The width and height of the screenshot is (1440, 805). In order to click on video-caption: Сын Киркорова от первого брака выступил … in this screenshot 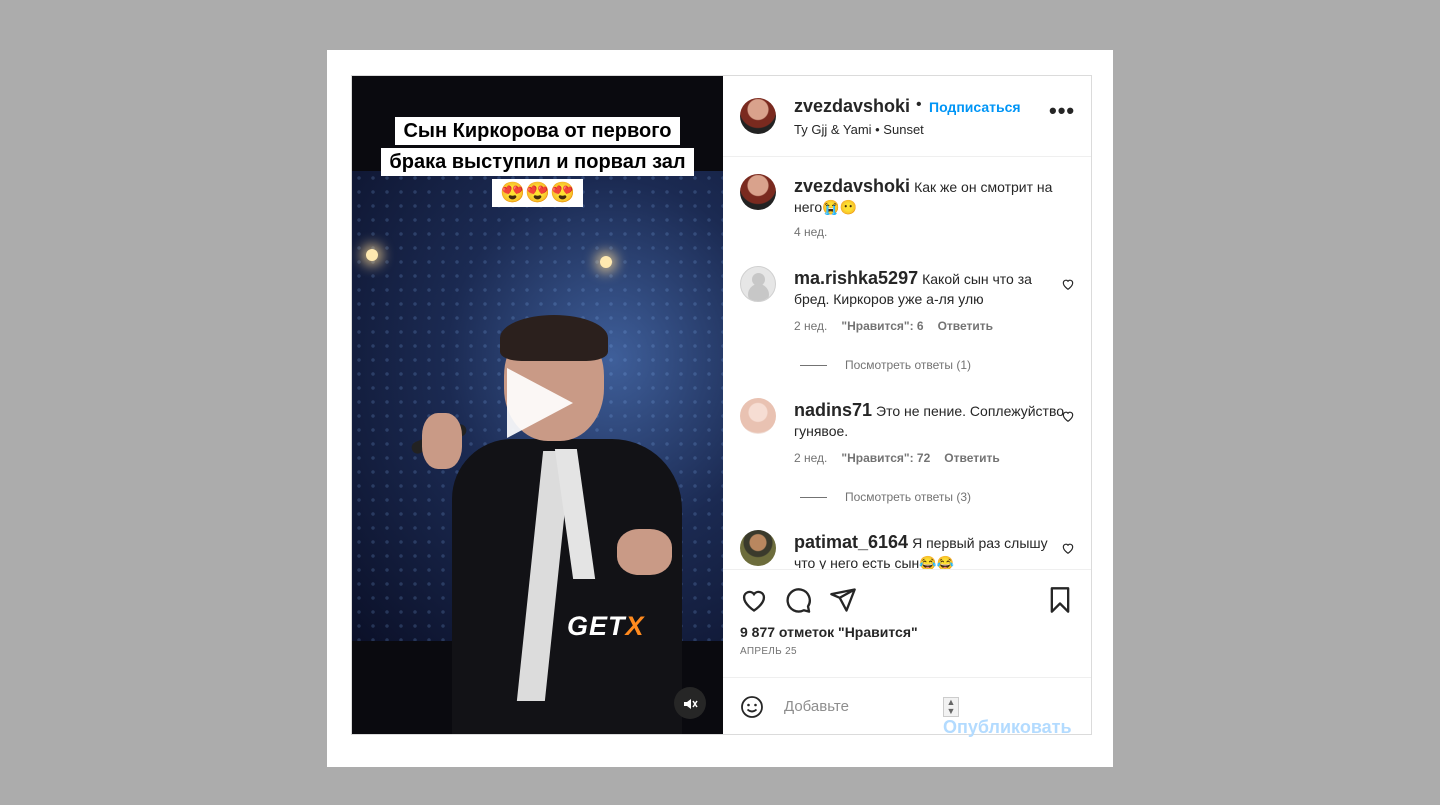, I will do `click(537, 162)`.